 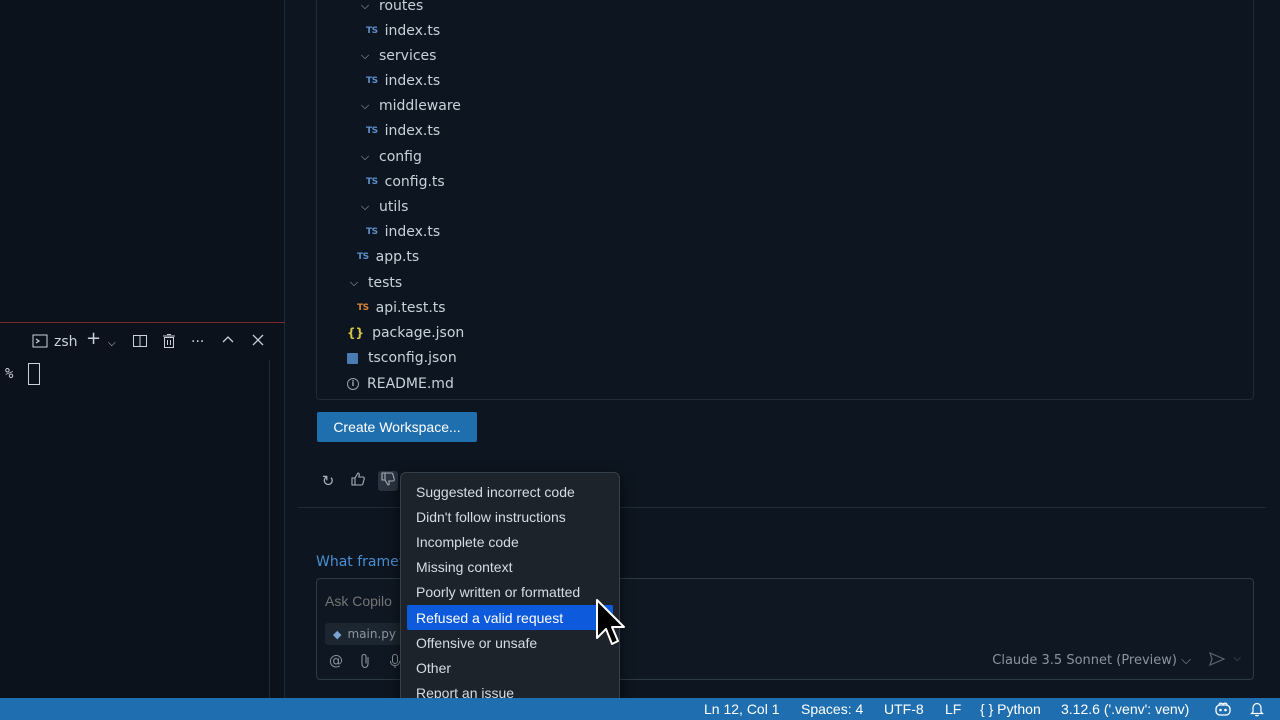 I want to click on close-icon, so click(x=258, y=342).